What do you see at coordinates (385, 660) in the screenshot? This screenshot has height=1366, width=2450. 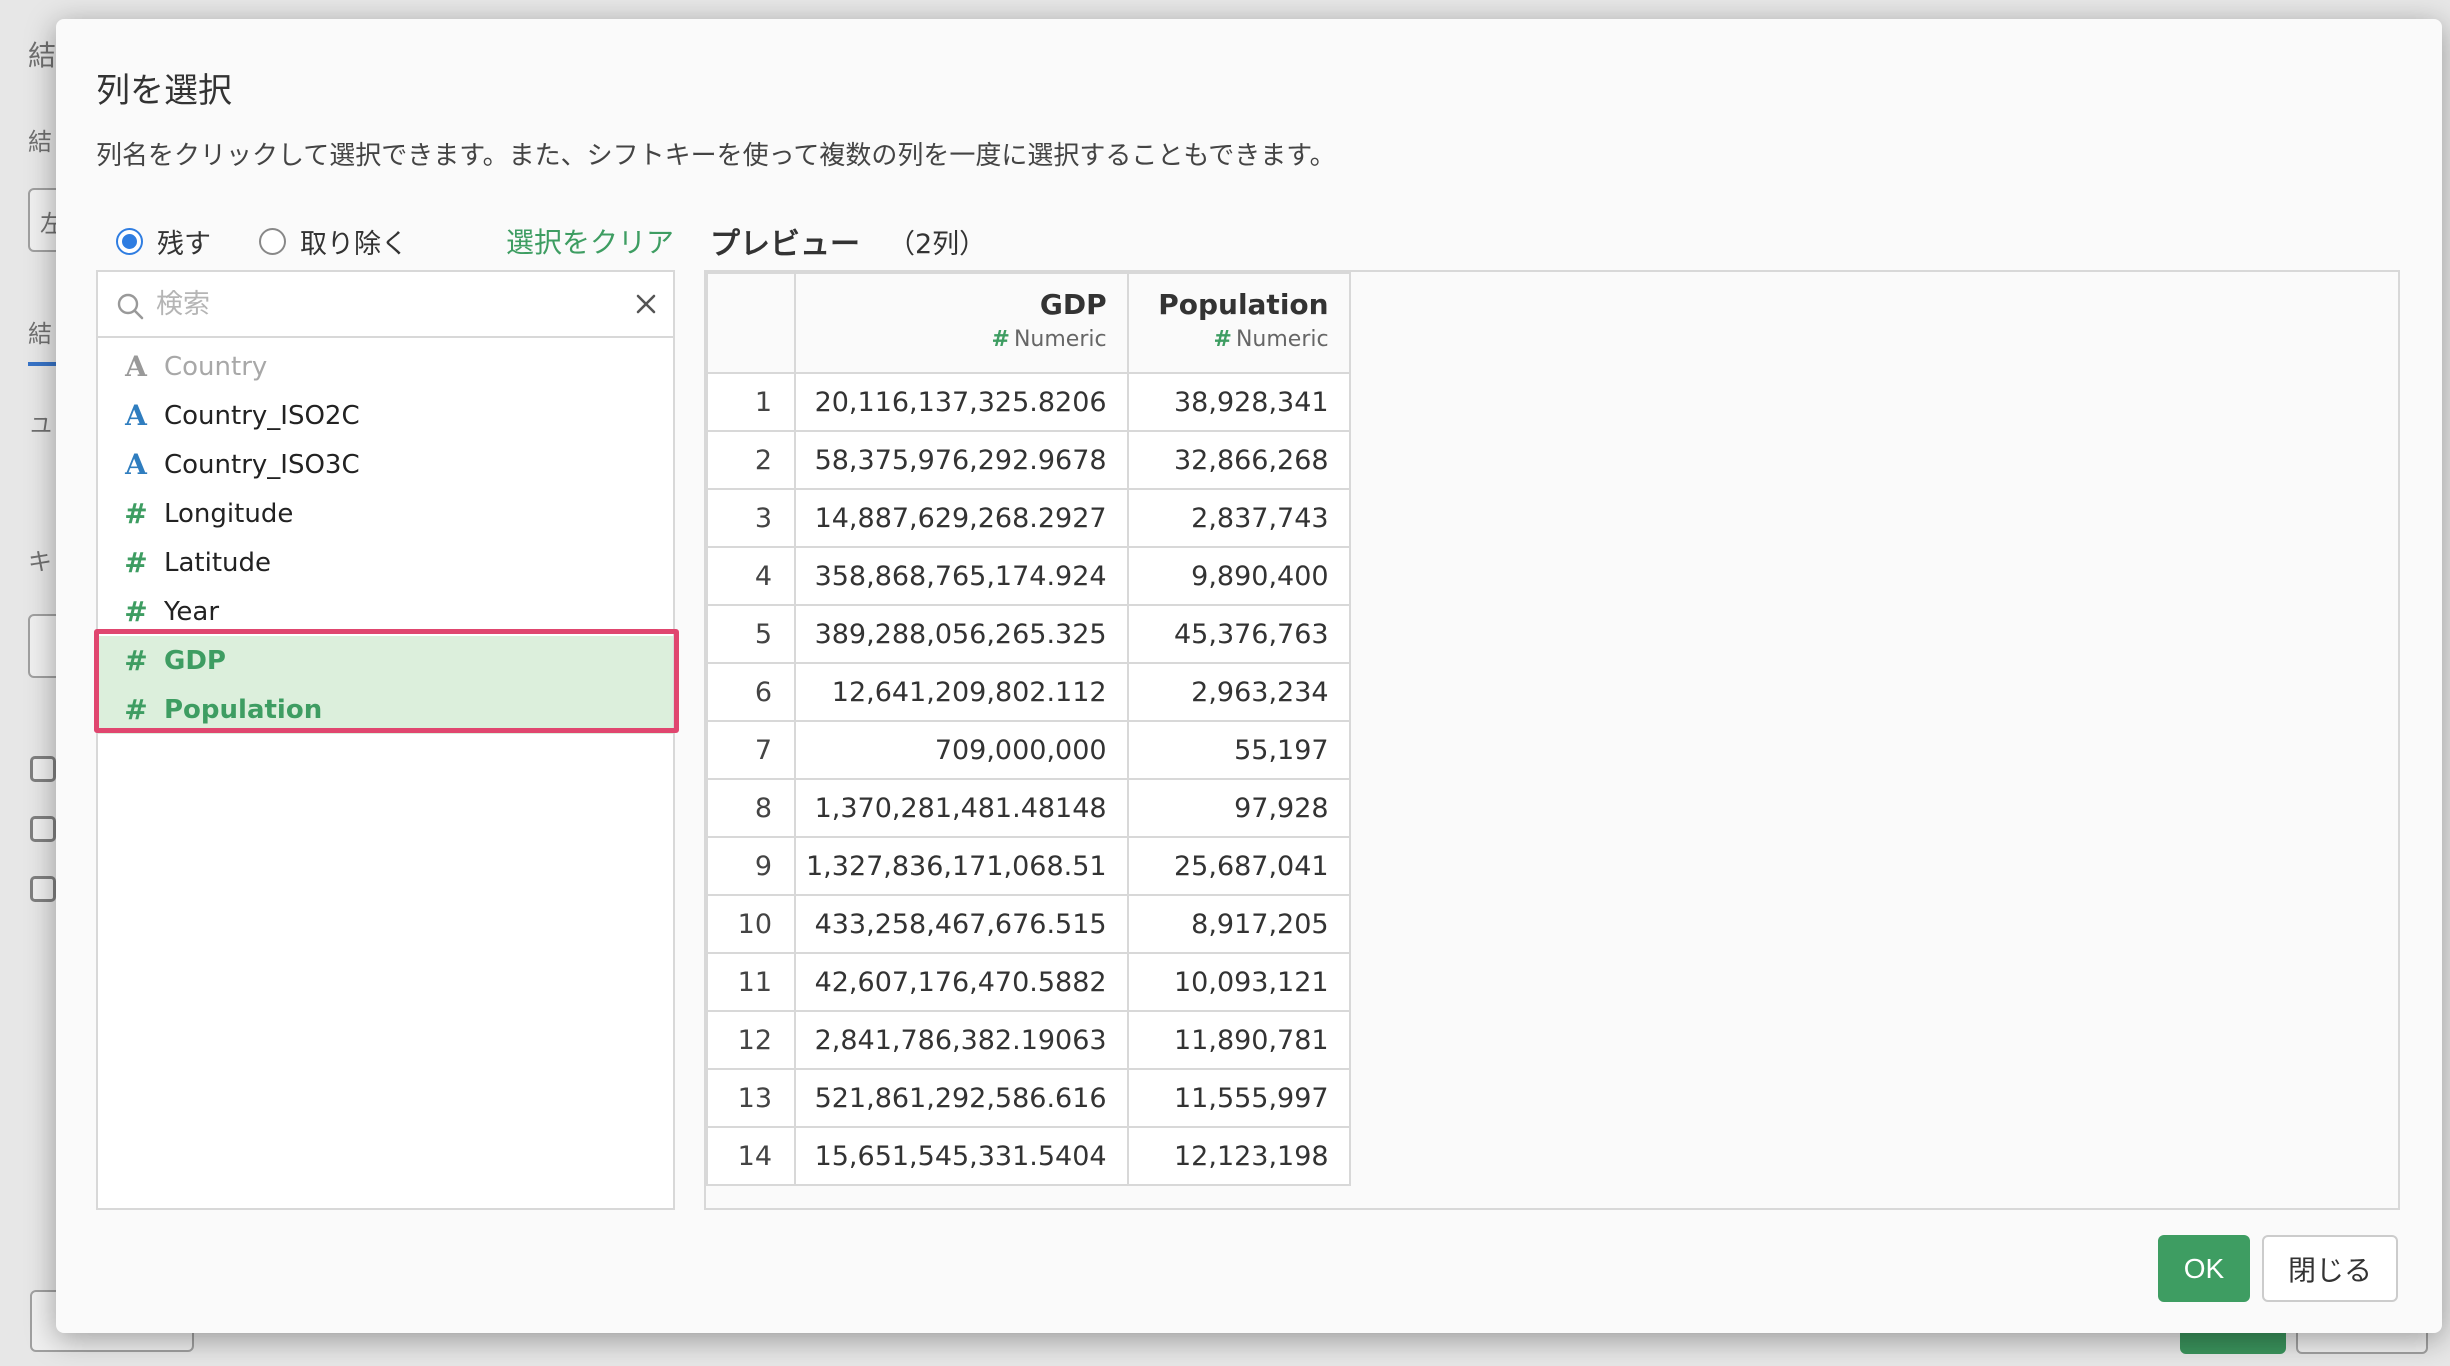 I see `column-item-gdp: # GDP` at bounding box center [385, 660].